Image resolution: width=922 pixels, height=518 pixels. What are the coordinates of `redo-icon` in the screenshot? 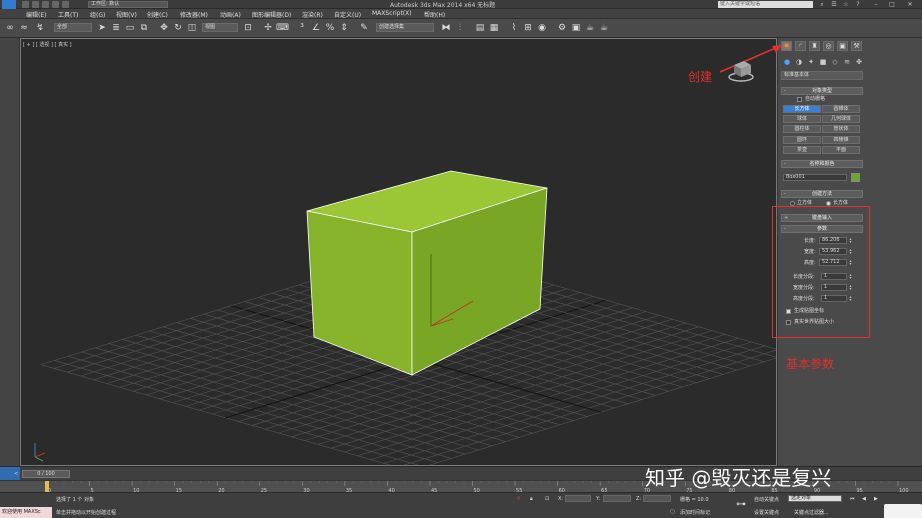 It's located at (65, 4).